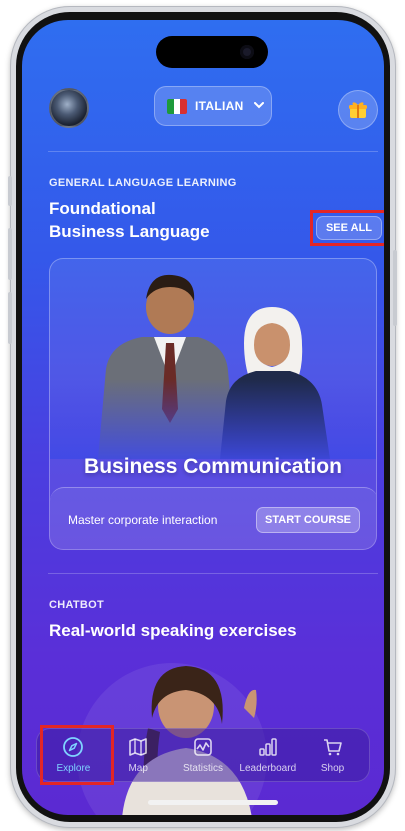 The image size is (405, 831). I want to click on camera-icon, so click(247, 52).